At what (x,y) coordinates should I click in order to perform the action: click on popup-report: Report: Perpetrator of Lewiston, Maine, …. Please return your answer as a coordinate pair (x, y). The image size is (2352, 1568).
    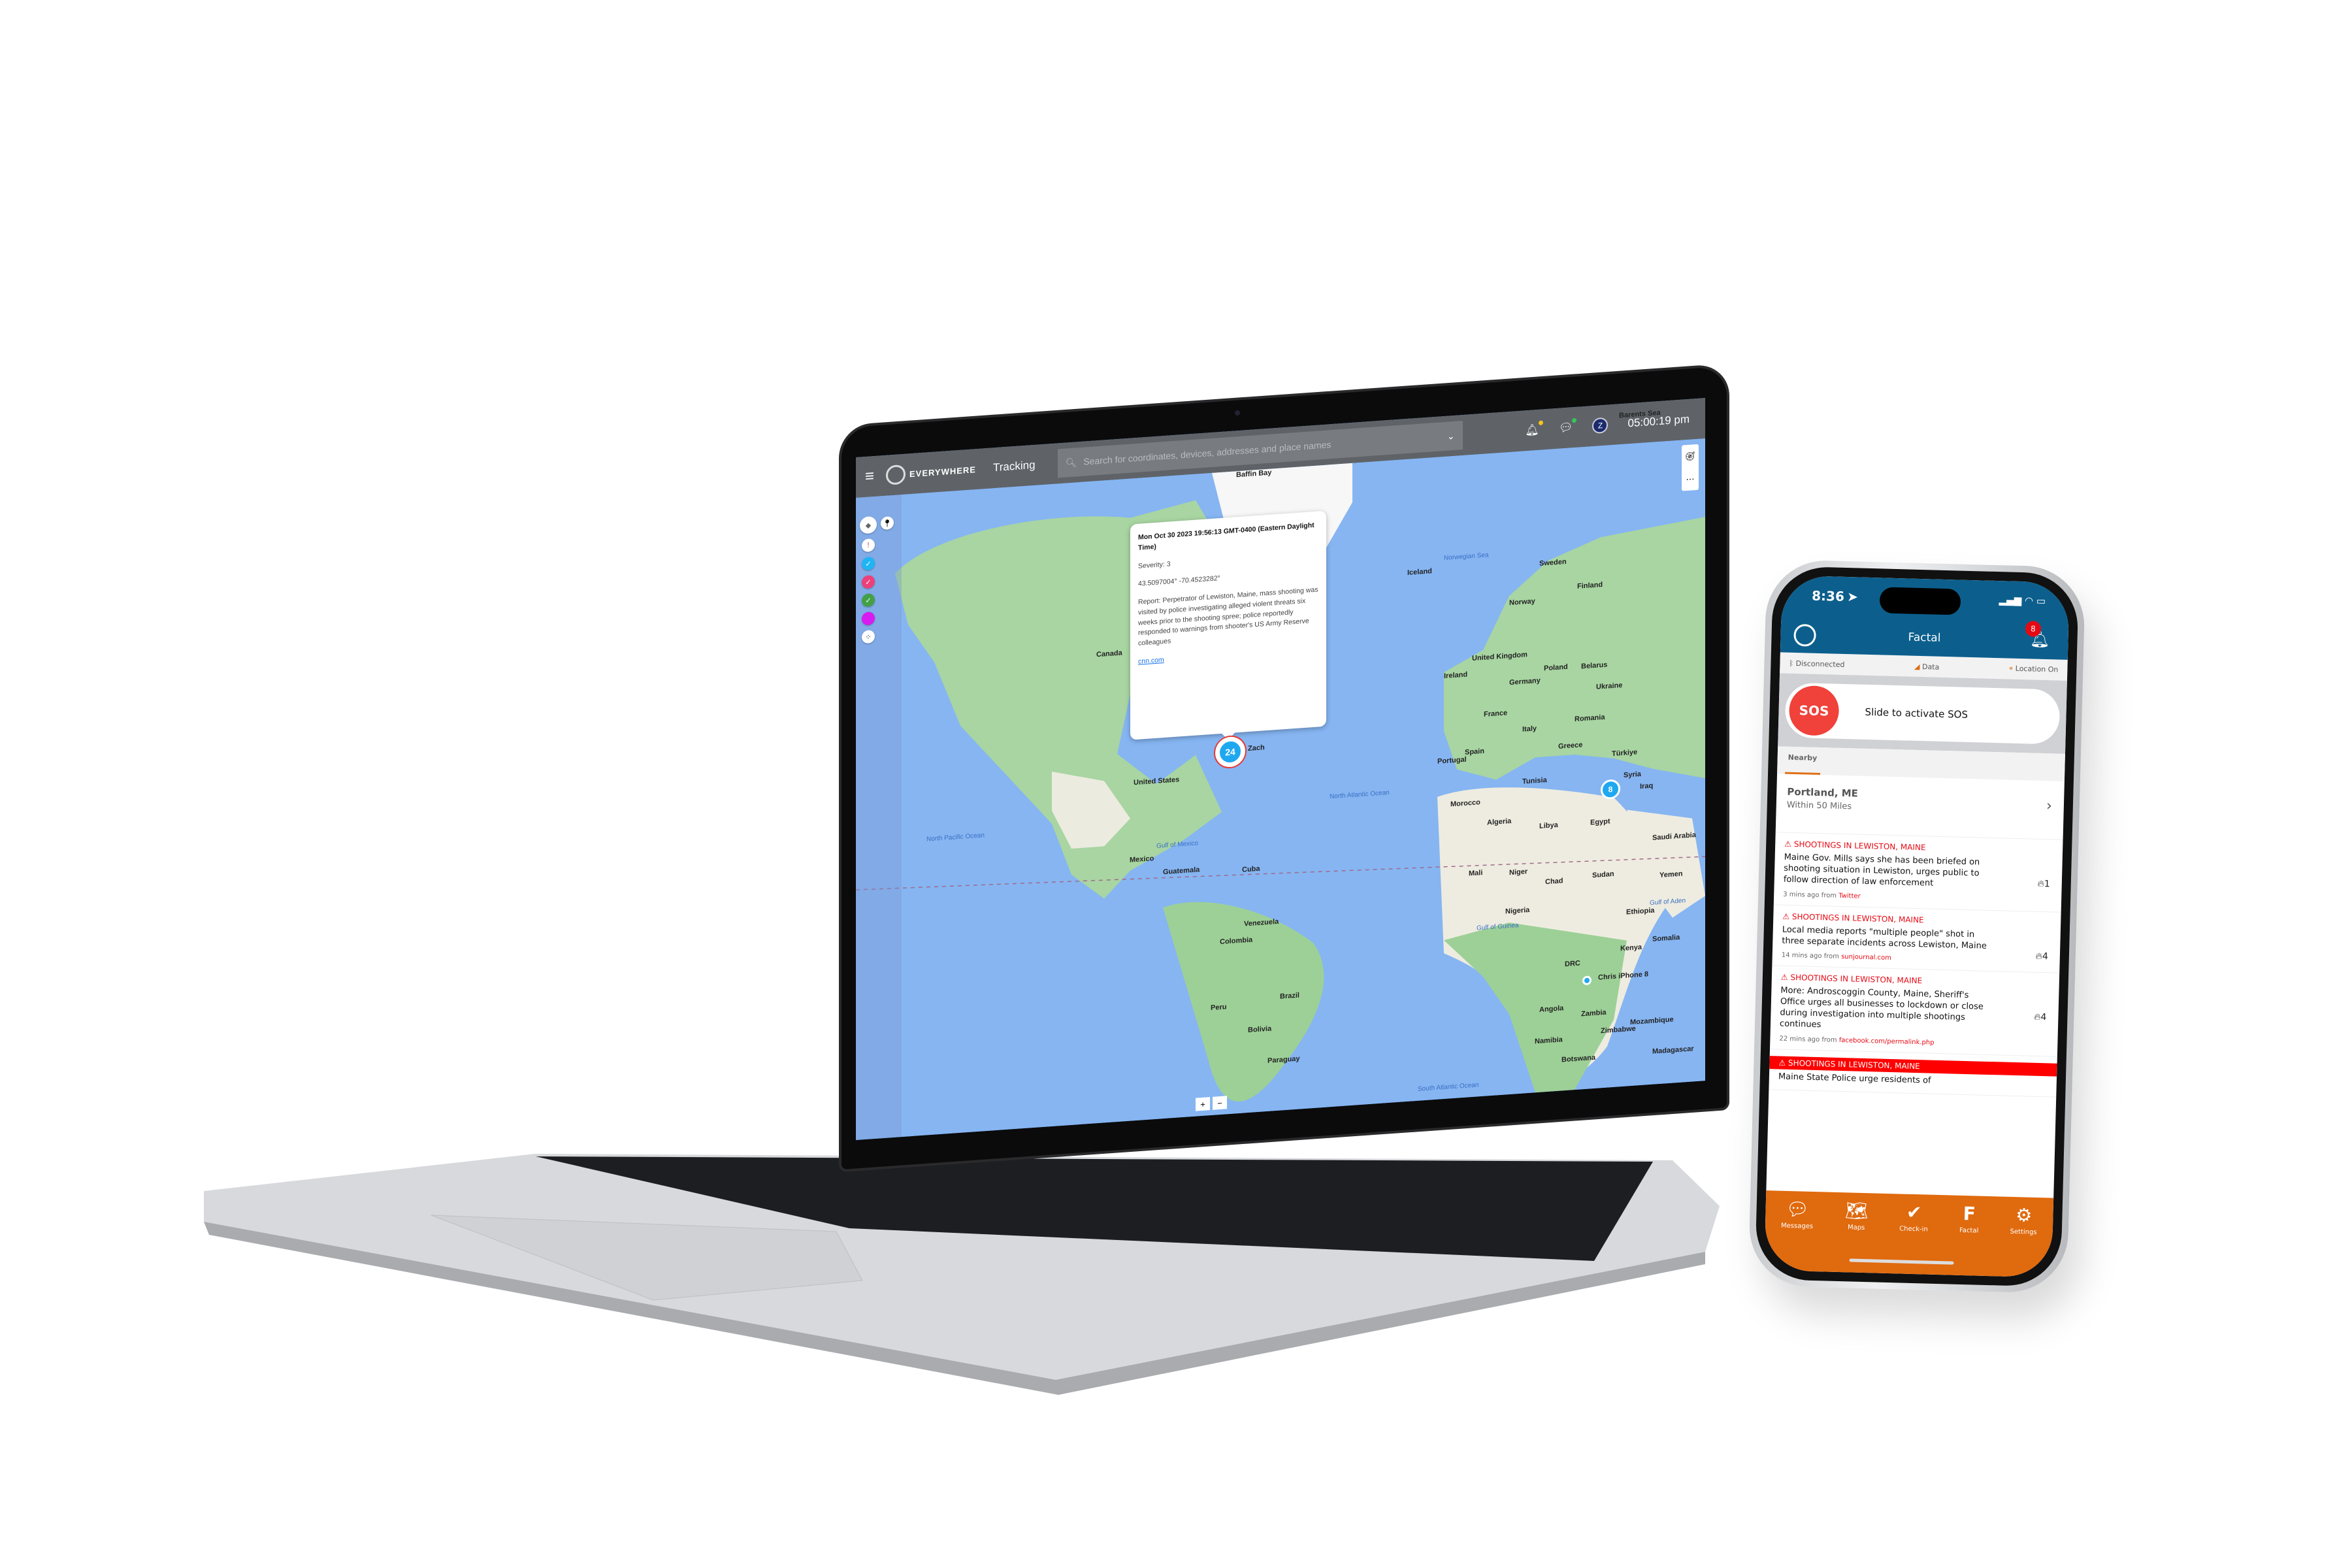
    Looking at the image, I should click on (1228, 616).